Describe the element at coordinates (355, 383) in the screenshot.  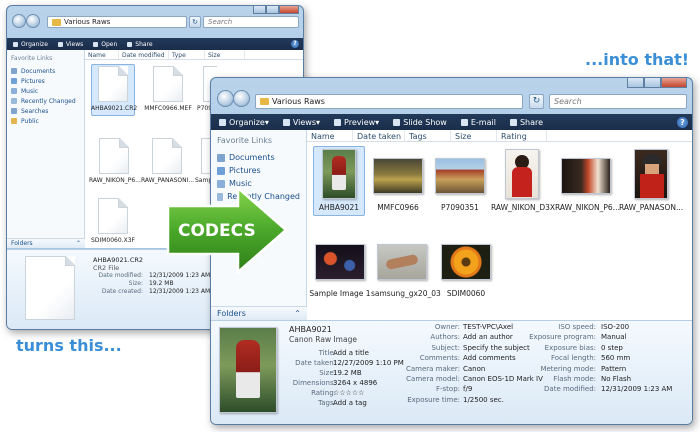
I see `detail-value: 3264 x 4896` at that location.